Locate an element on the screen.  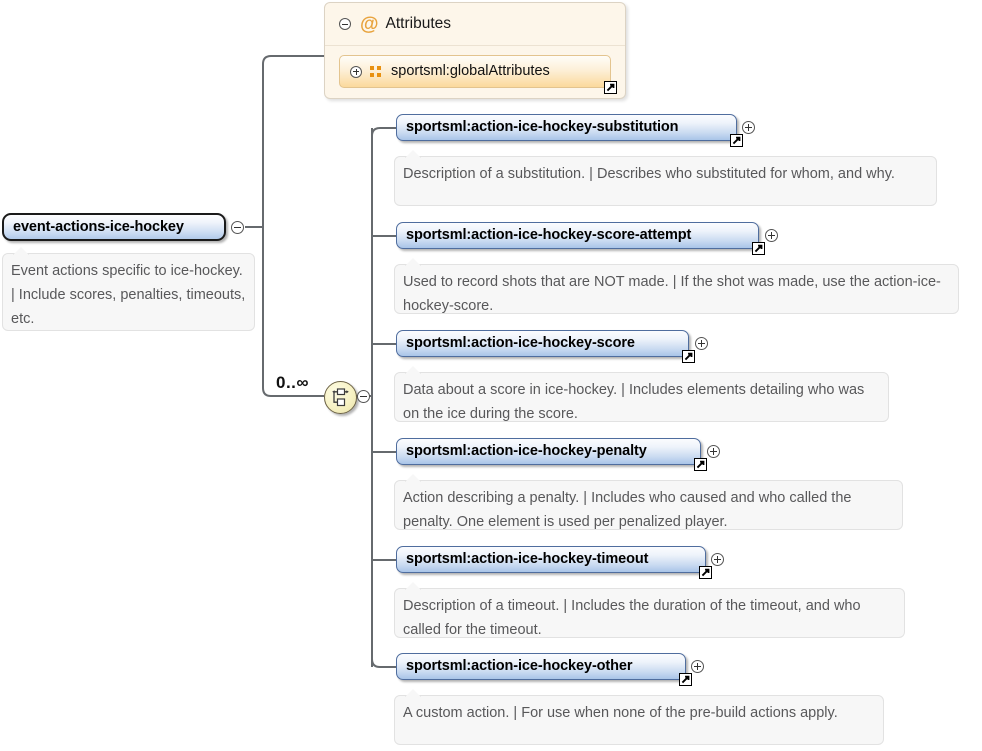
element-box-score: sportsml:action-ice-hockey-score is located at coordinates (545, 346).